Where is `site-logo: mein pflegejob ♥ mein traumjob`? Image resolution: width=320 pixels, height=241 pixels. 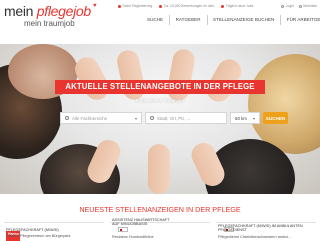
site-logo: mein pflegejob ♥ mein traumjob is located at coordinates (50, 18).